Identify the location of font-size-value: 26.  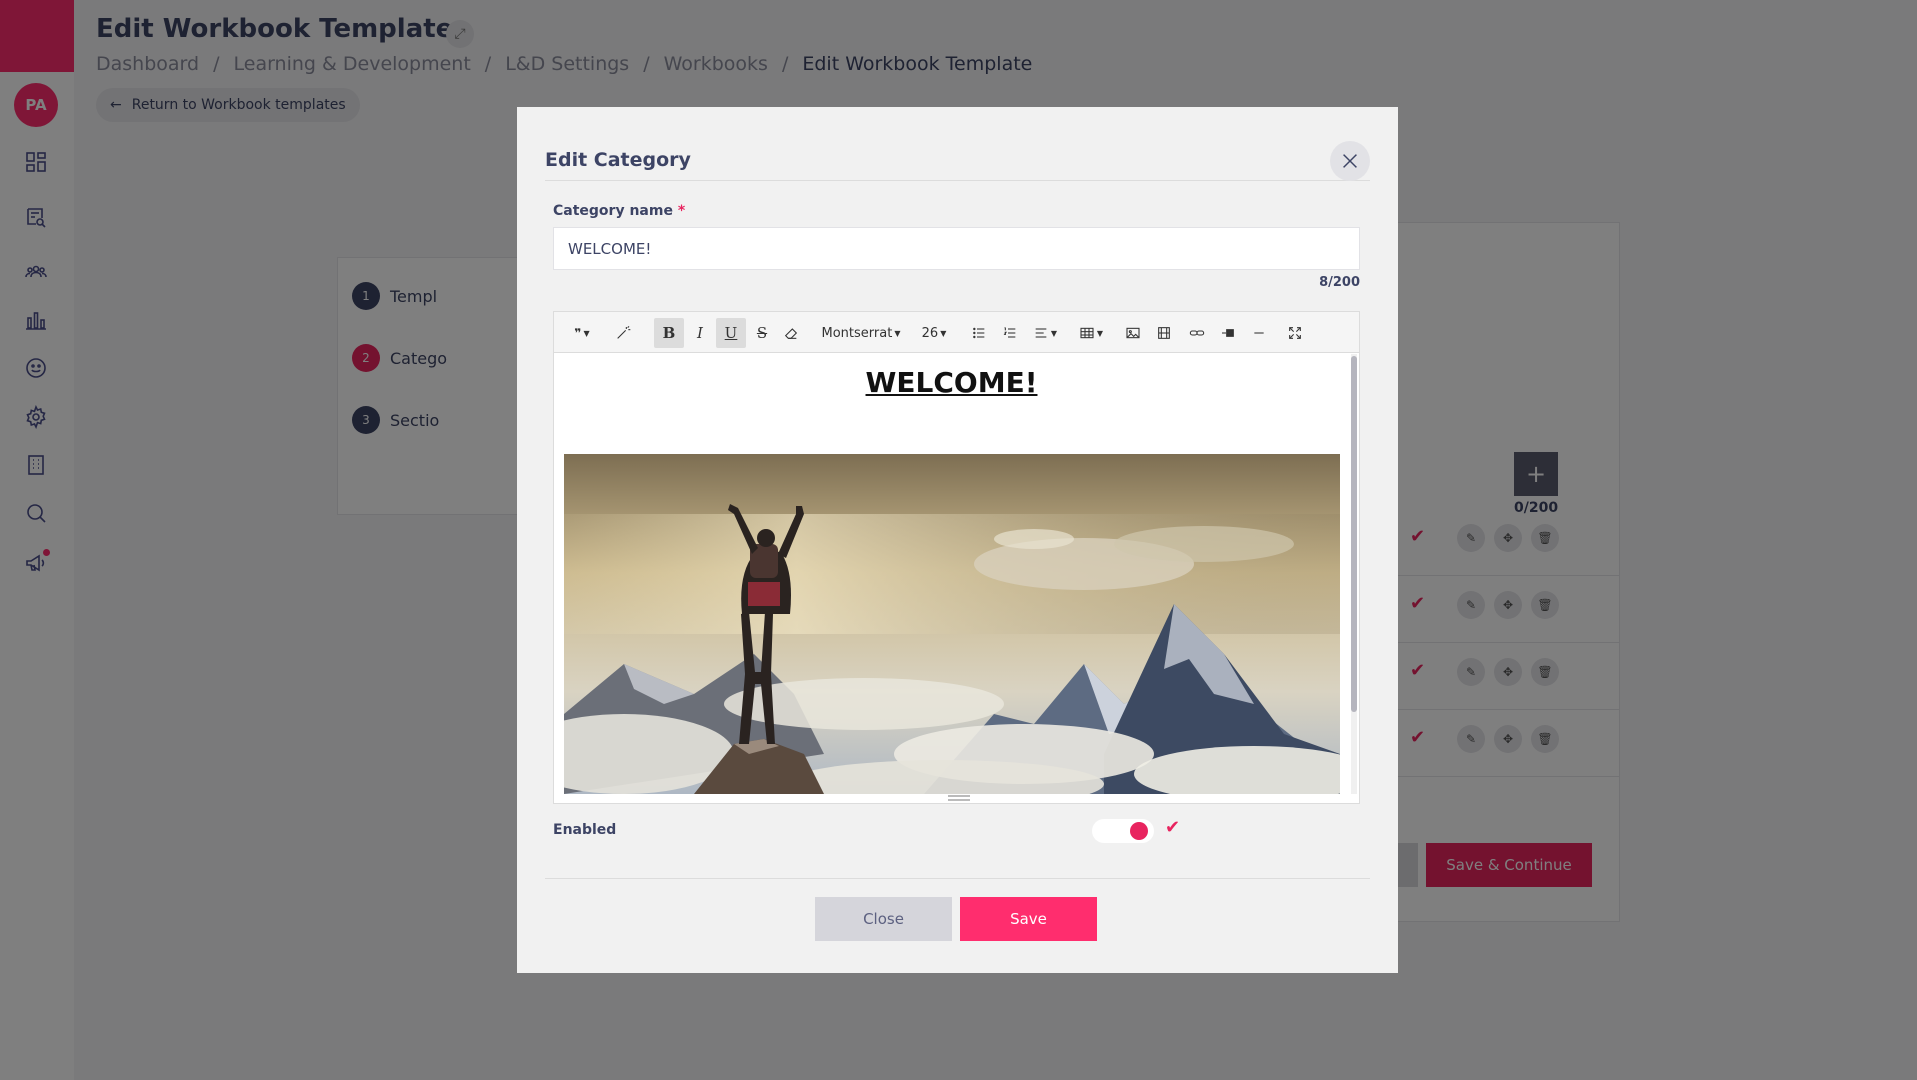
(930, 333).